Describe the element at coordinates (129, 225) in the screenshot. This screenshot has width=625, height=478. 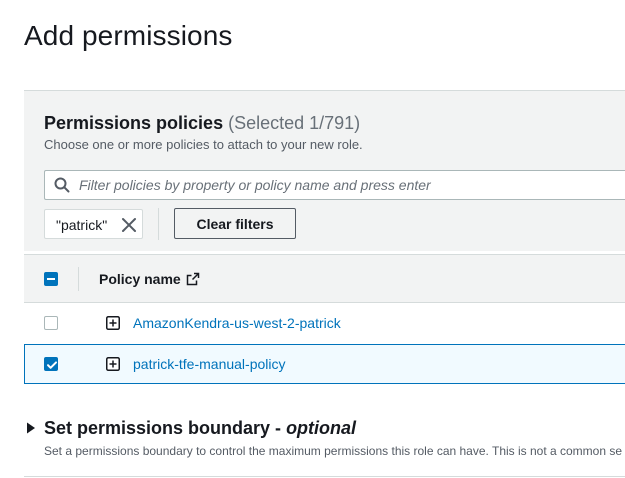
I see `close-icon` at that location.